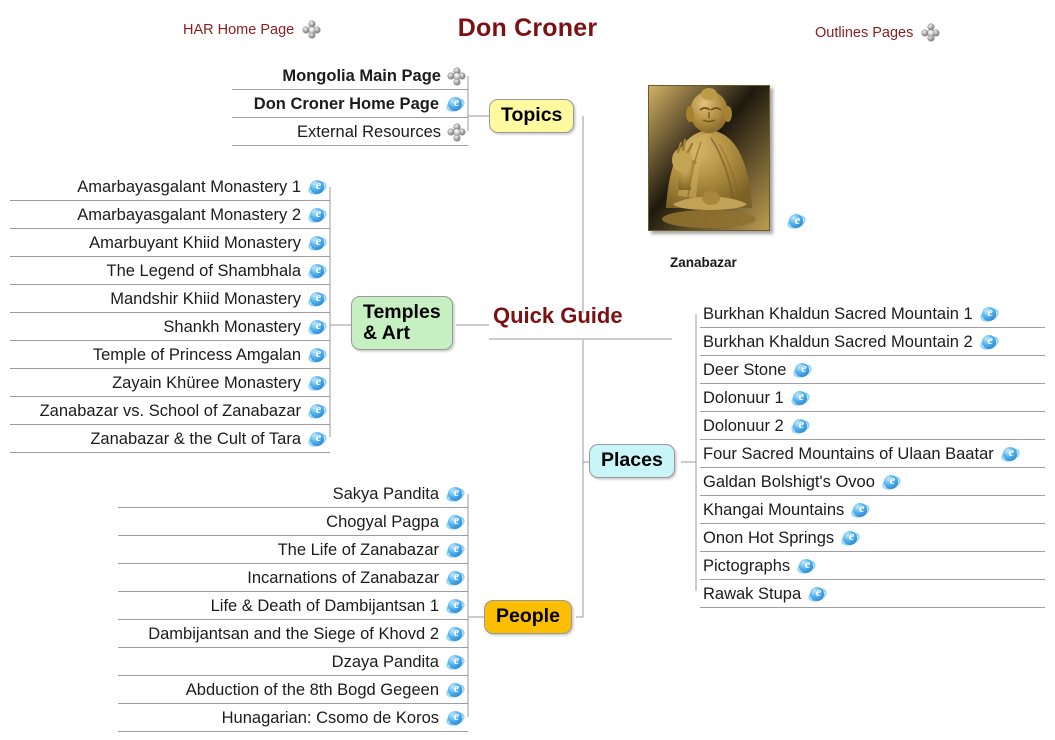 The image size is (1055, 740). I want to click on leaf-item: Mandshir Khiid Monastery e, so click(170, 299).